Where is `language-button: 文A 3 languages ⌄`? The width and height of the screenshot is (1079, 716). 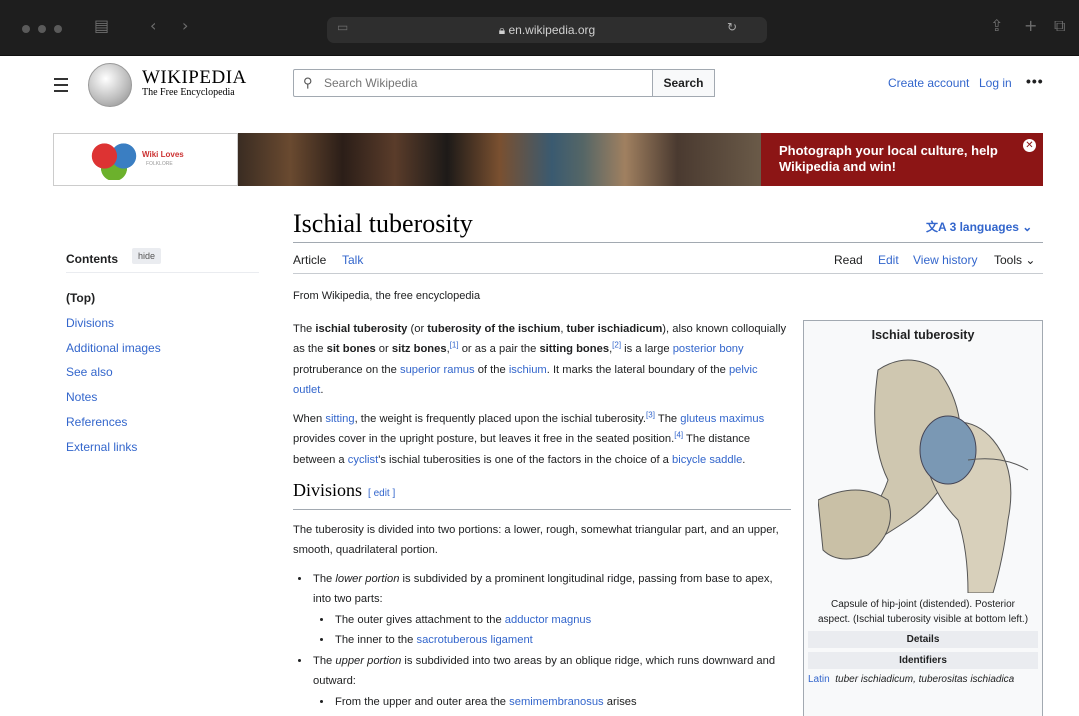 language-button: 文A 3 languages ⌄ is located at coordinates (979, 226).